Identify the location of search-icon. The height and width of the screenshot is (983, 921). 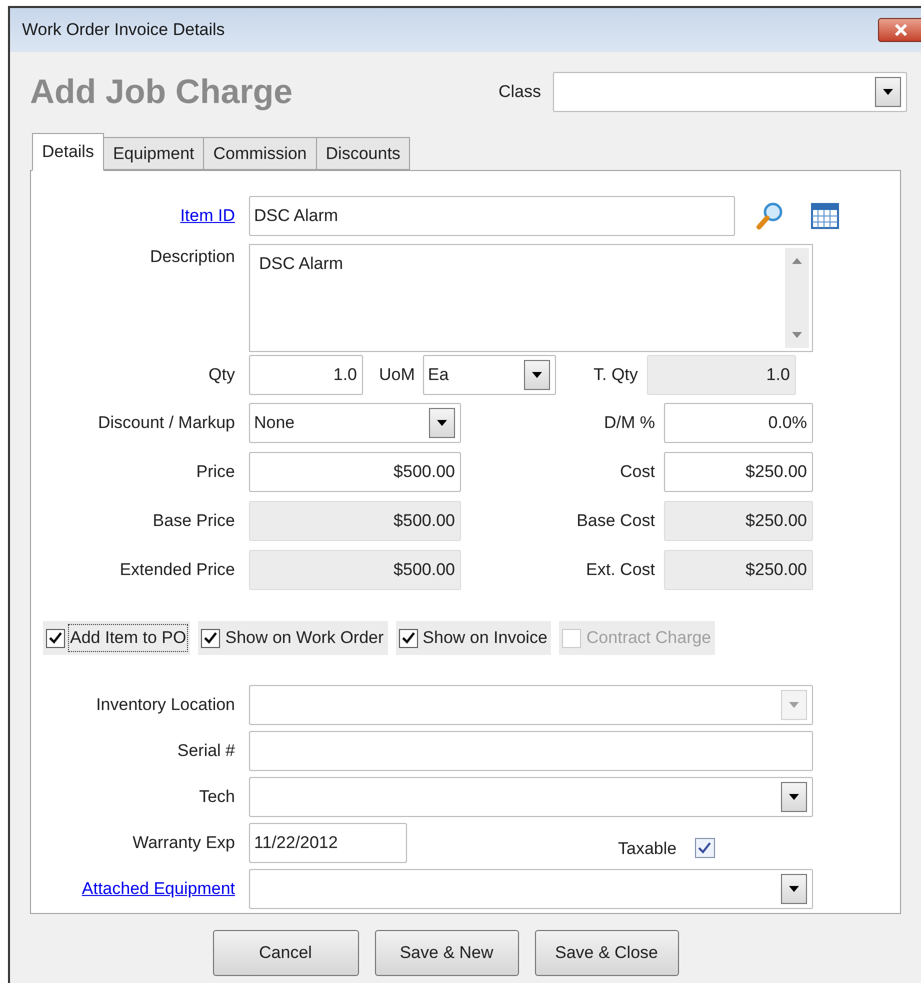
(770, 216).